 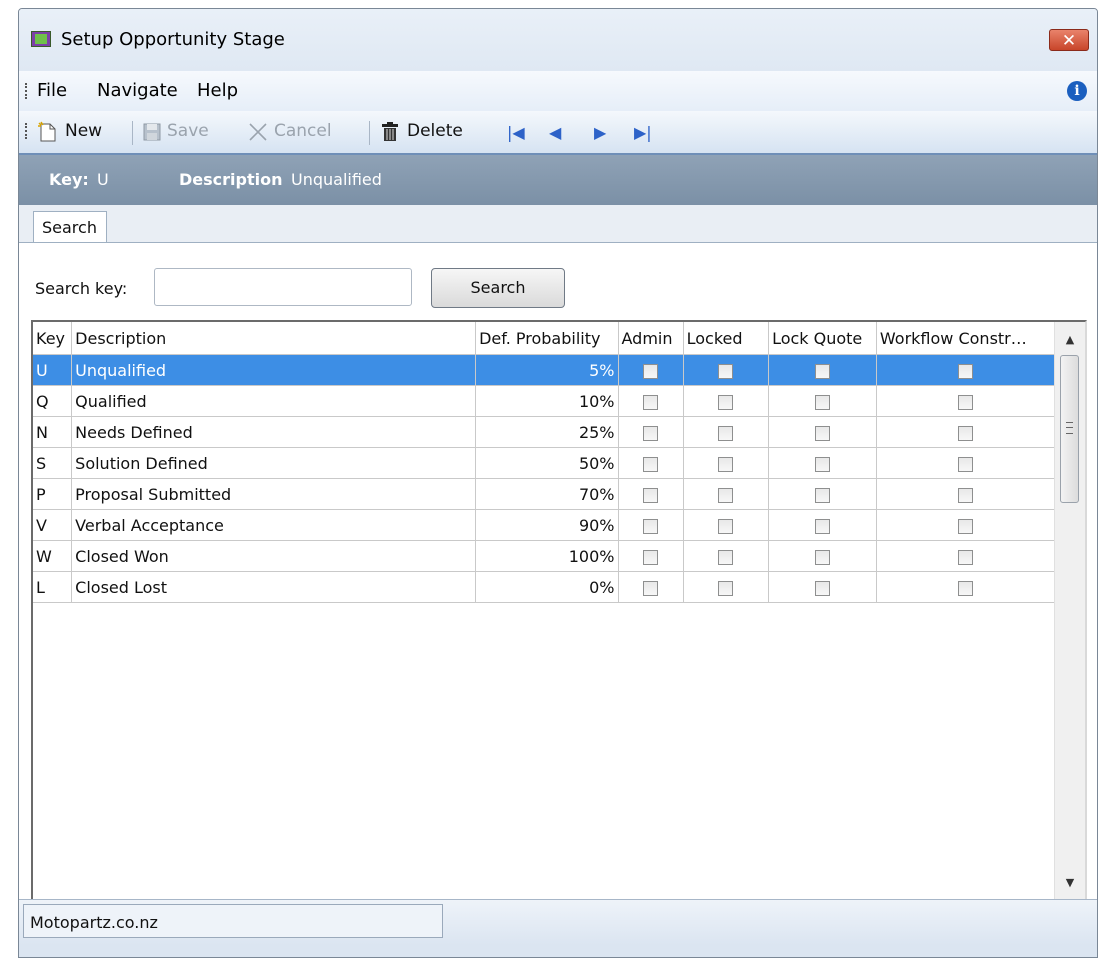 What do you see at coordinates (544, 525) in the screenshot?
I see `table-row: V Verbal Acceptance 90%` at bounding box center [544, 525].